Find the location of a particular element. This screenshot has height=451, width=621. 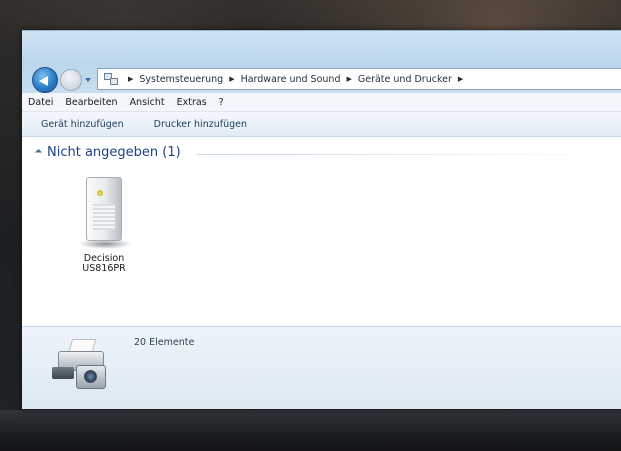

group-header: Nicht angegeben (1) is located at coordinates (107, 152).